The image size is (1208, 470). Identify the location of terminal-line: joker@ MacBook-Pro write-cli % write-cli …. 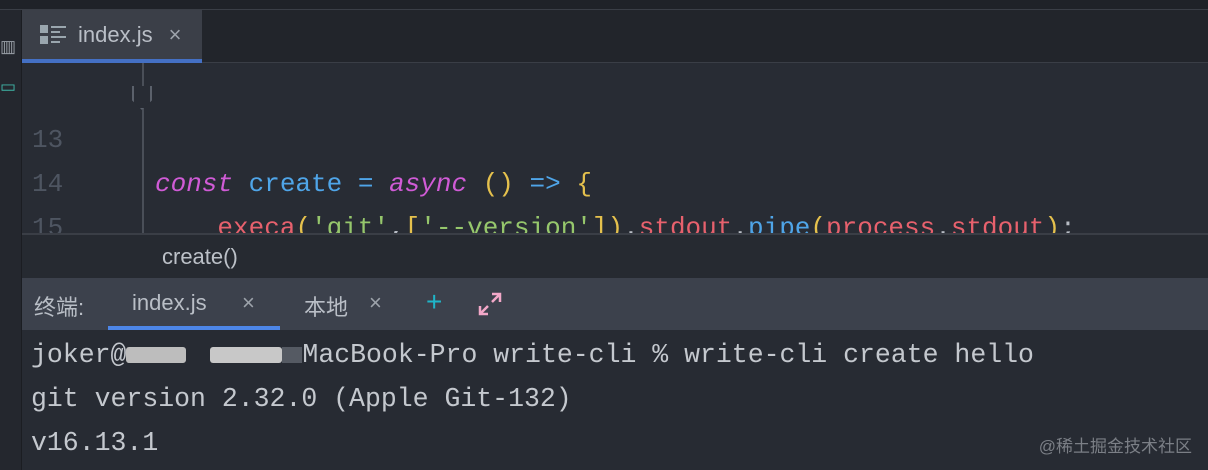
(532, 355).